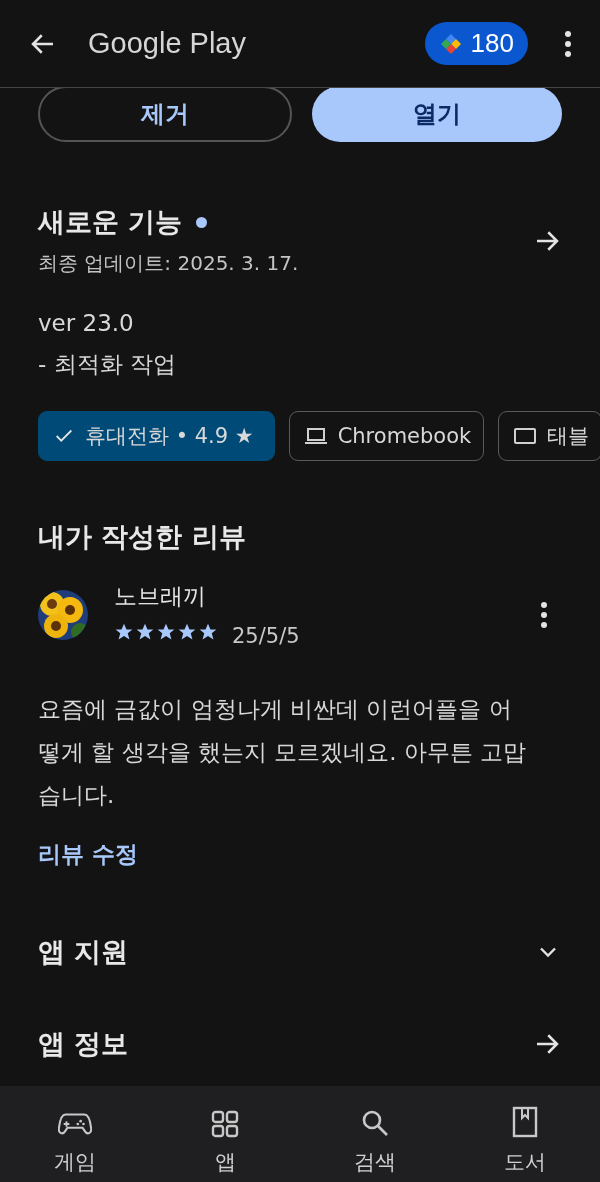  What do you see at coordinates (75, 1136) in the screenshot?
I see `nav-tab: 게임` at bounding box center [75, 1136].